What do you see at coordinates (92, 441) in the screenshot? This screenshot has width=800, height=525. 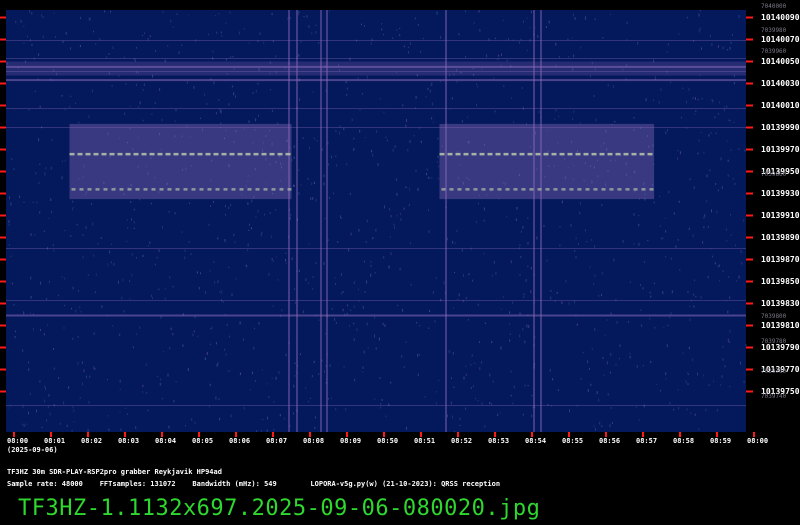 I see `time-tick-label: 08:02` at bounding box center [92, 441].